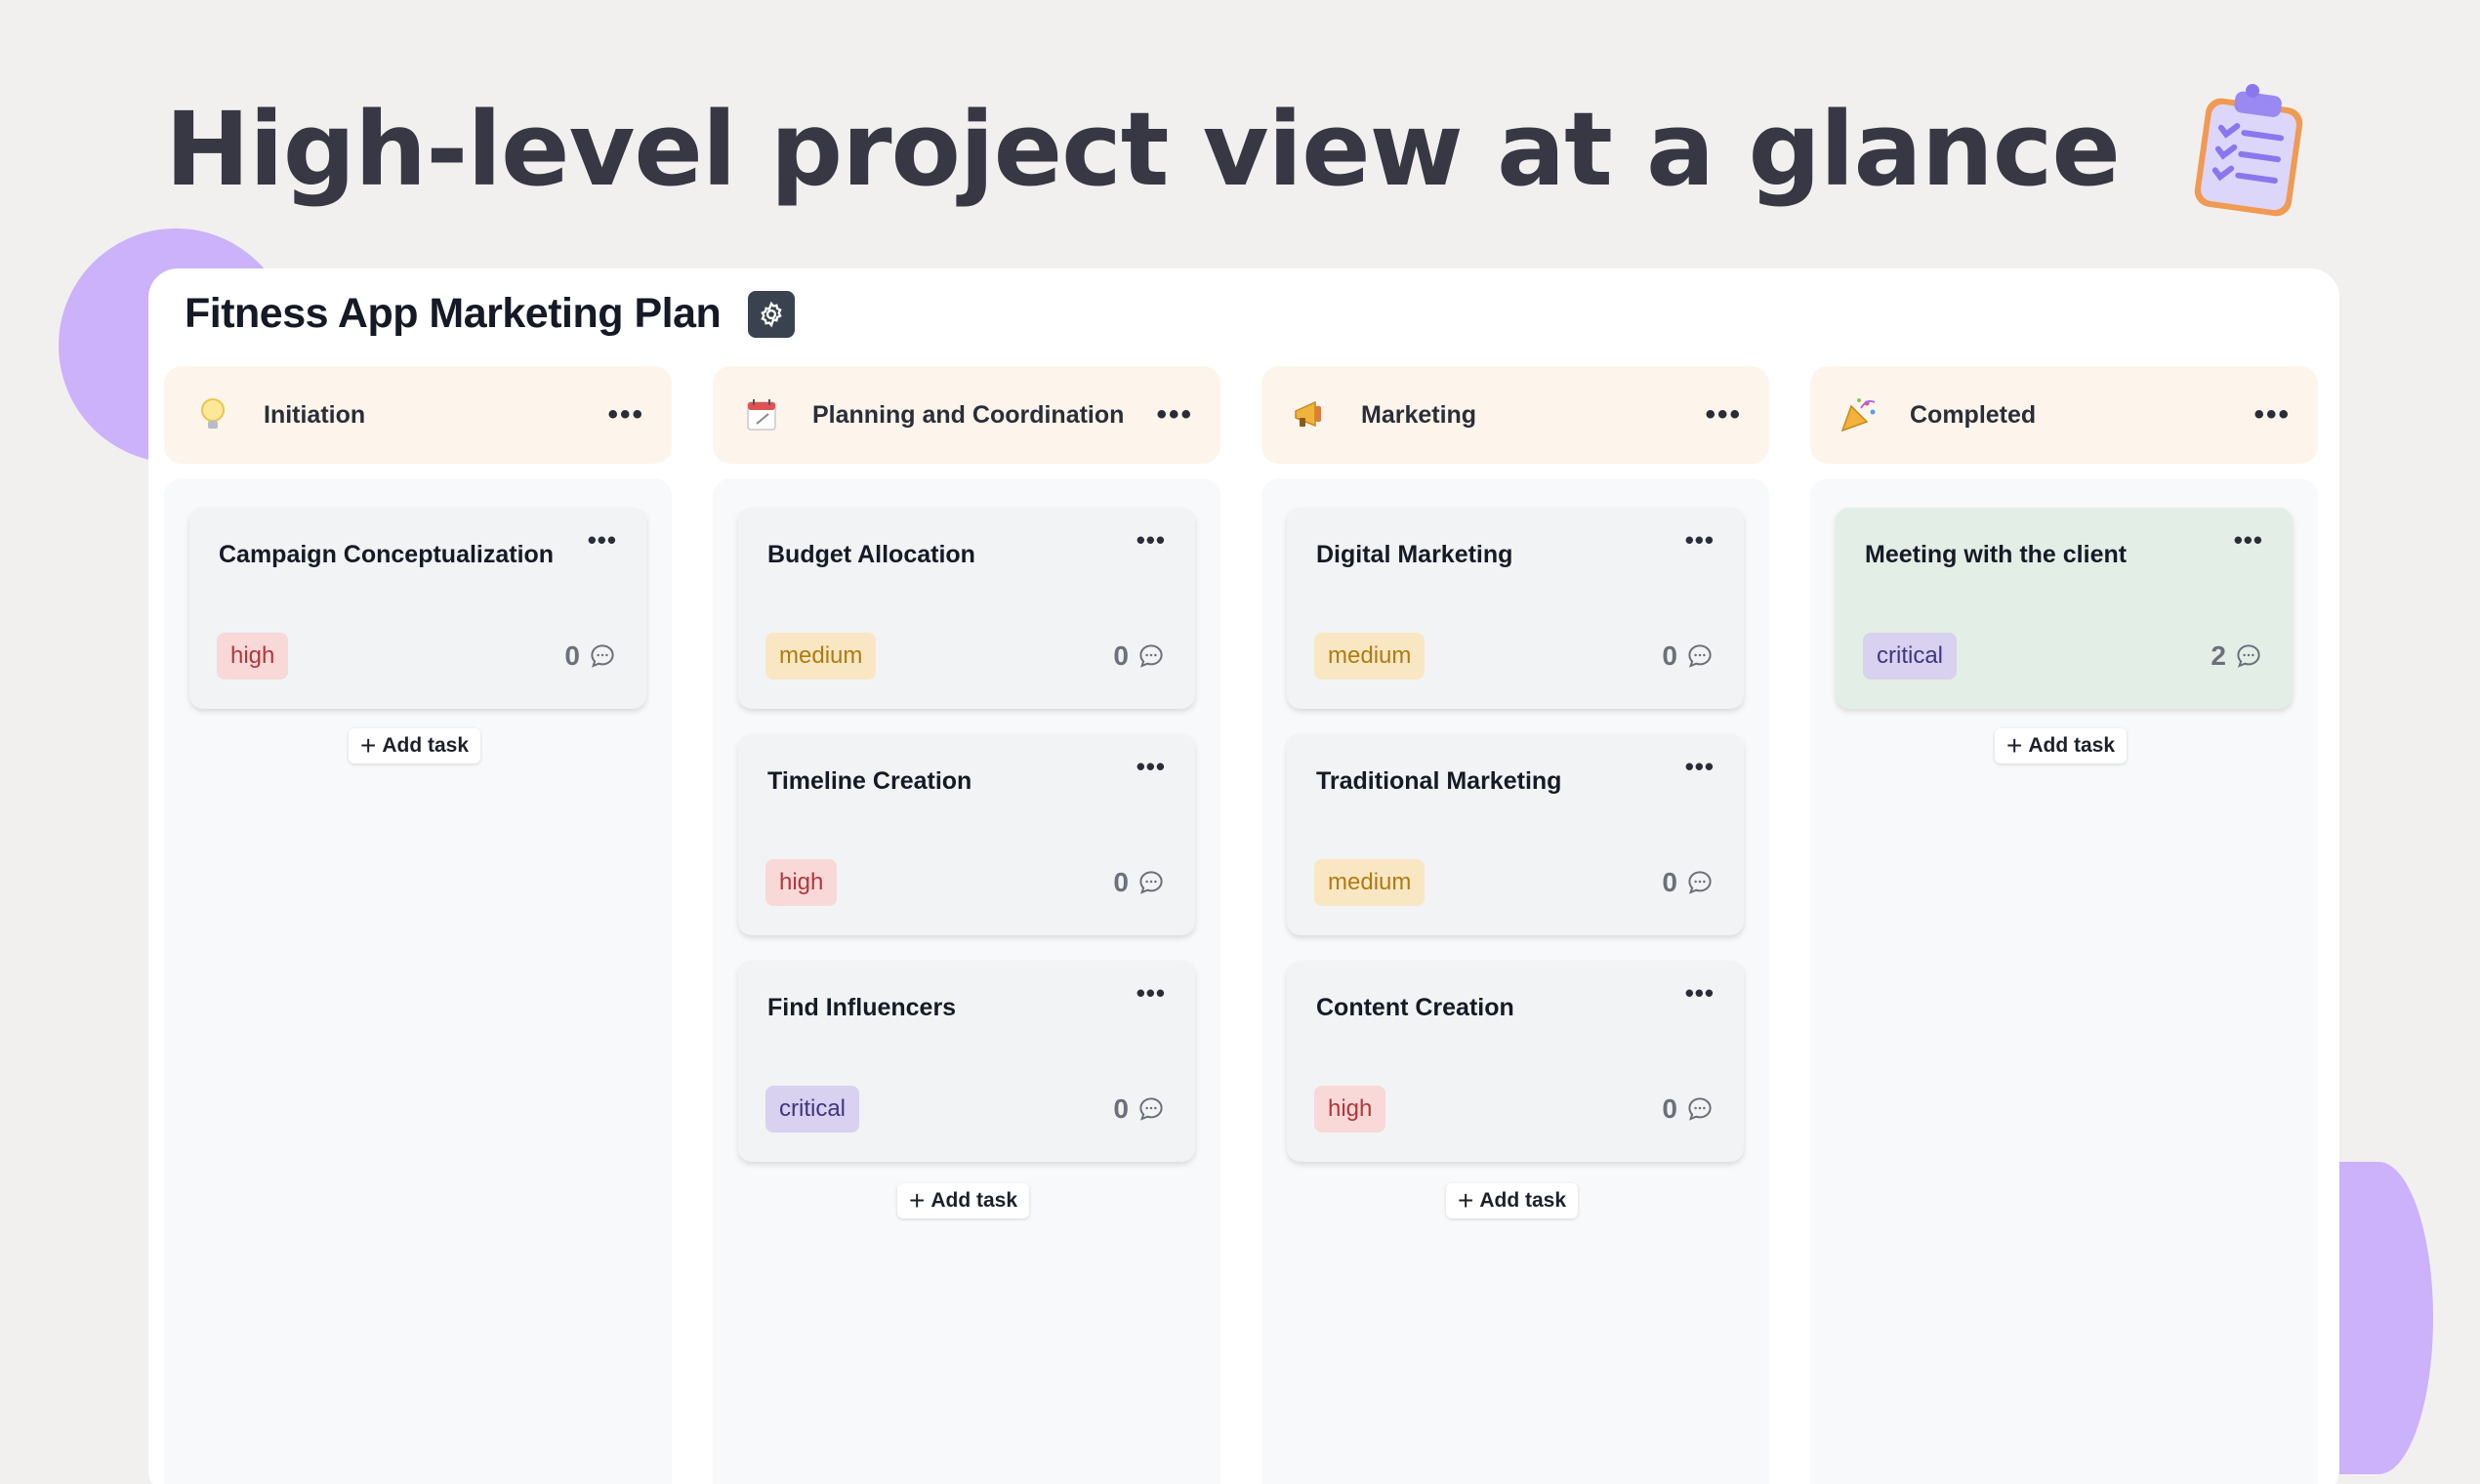  I want to click on decorative-blob-right, so click(2378, 1318).